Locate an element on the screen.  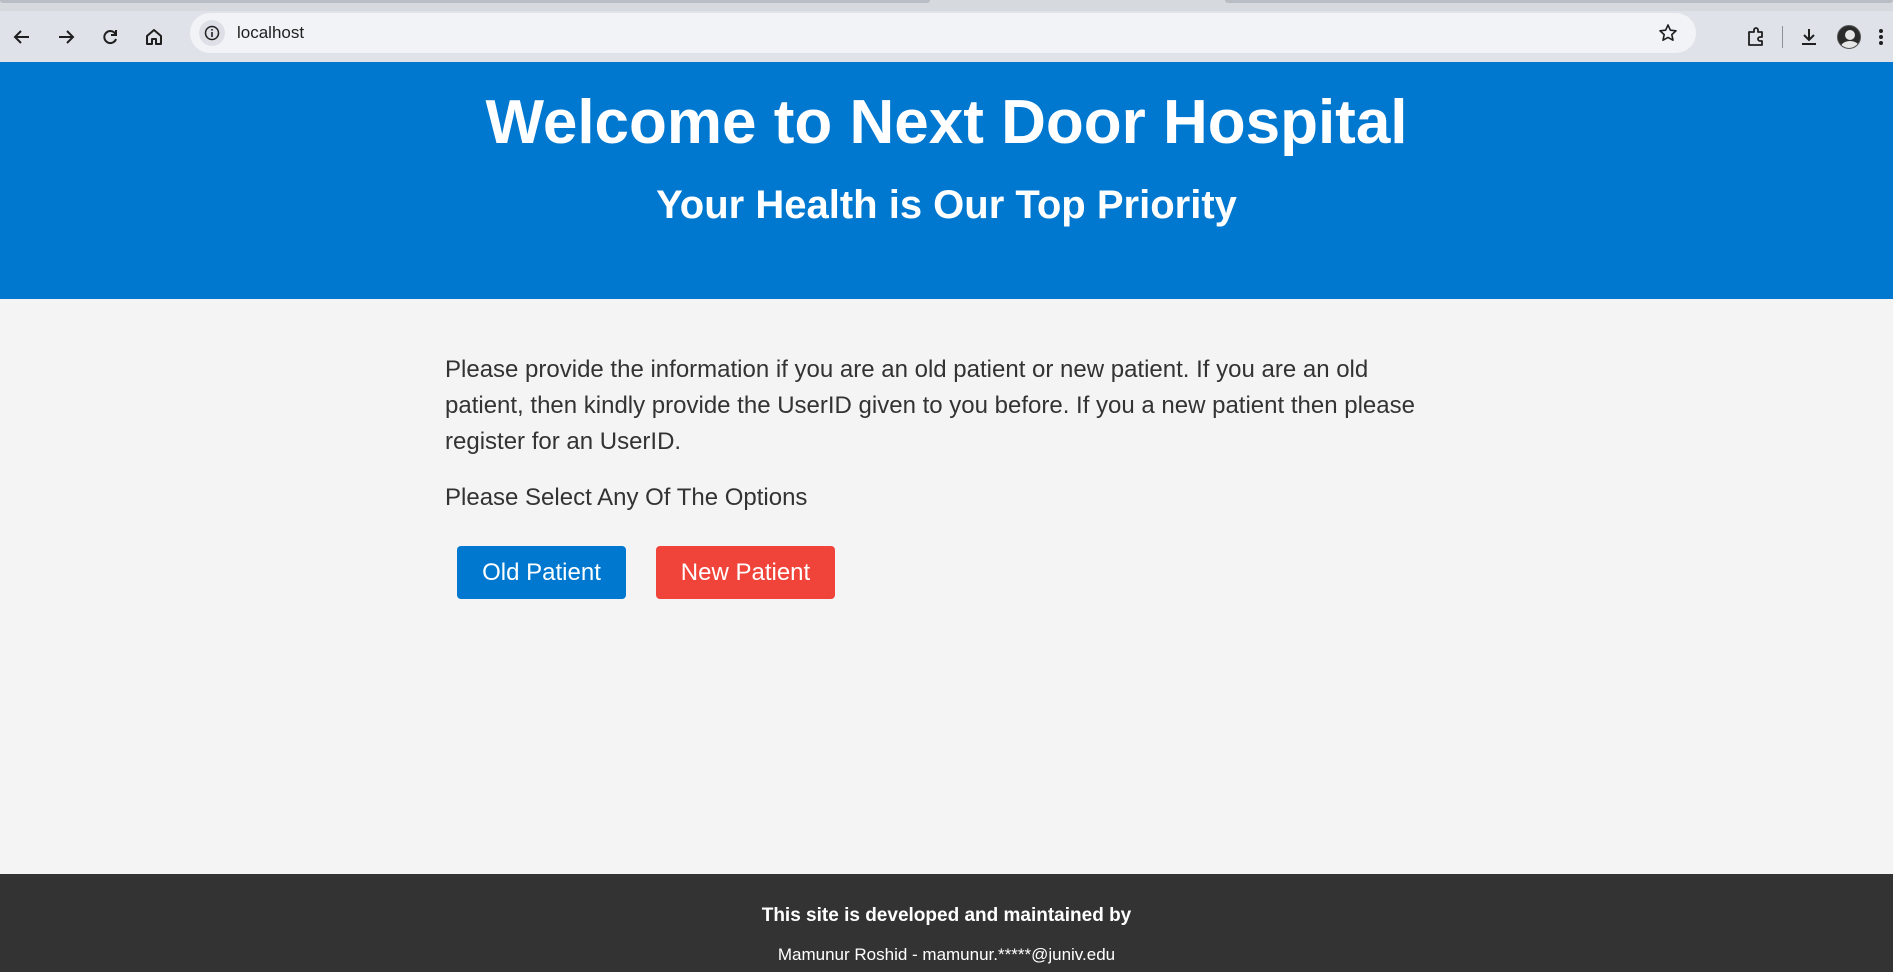
back-button is located at coordinates (22, 37).